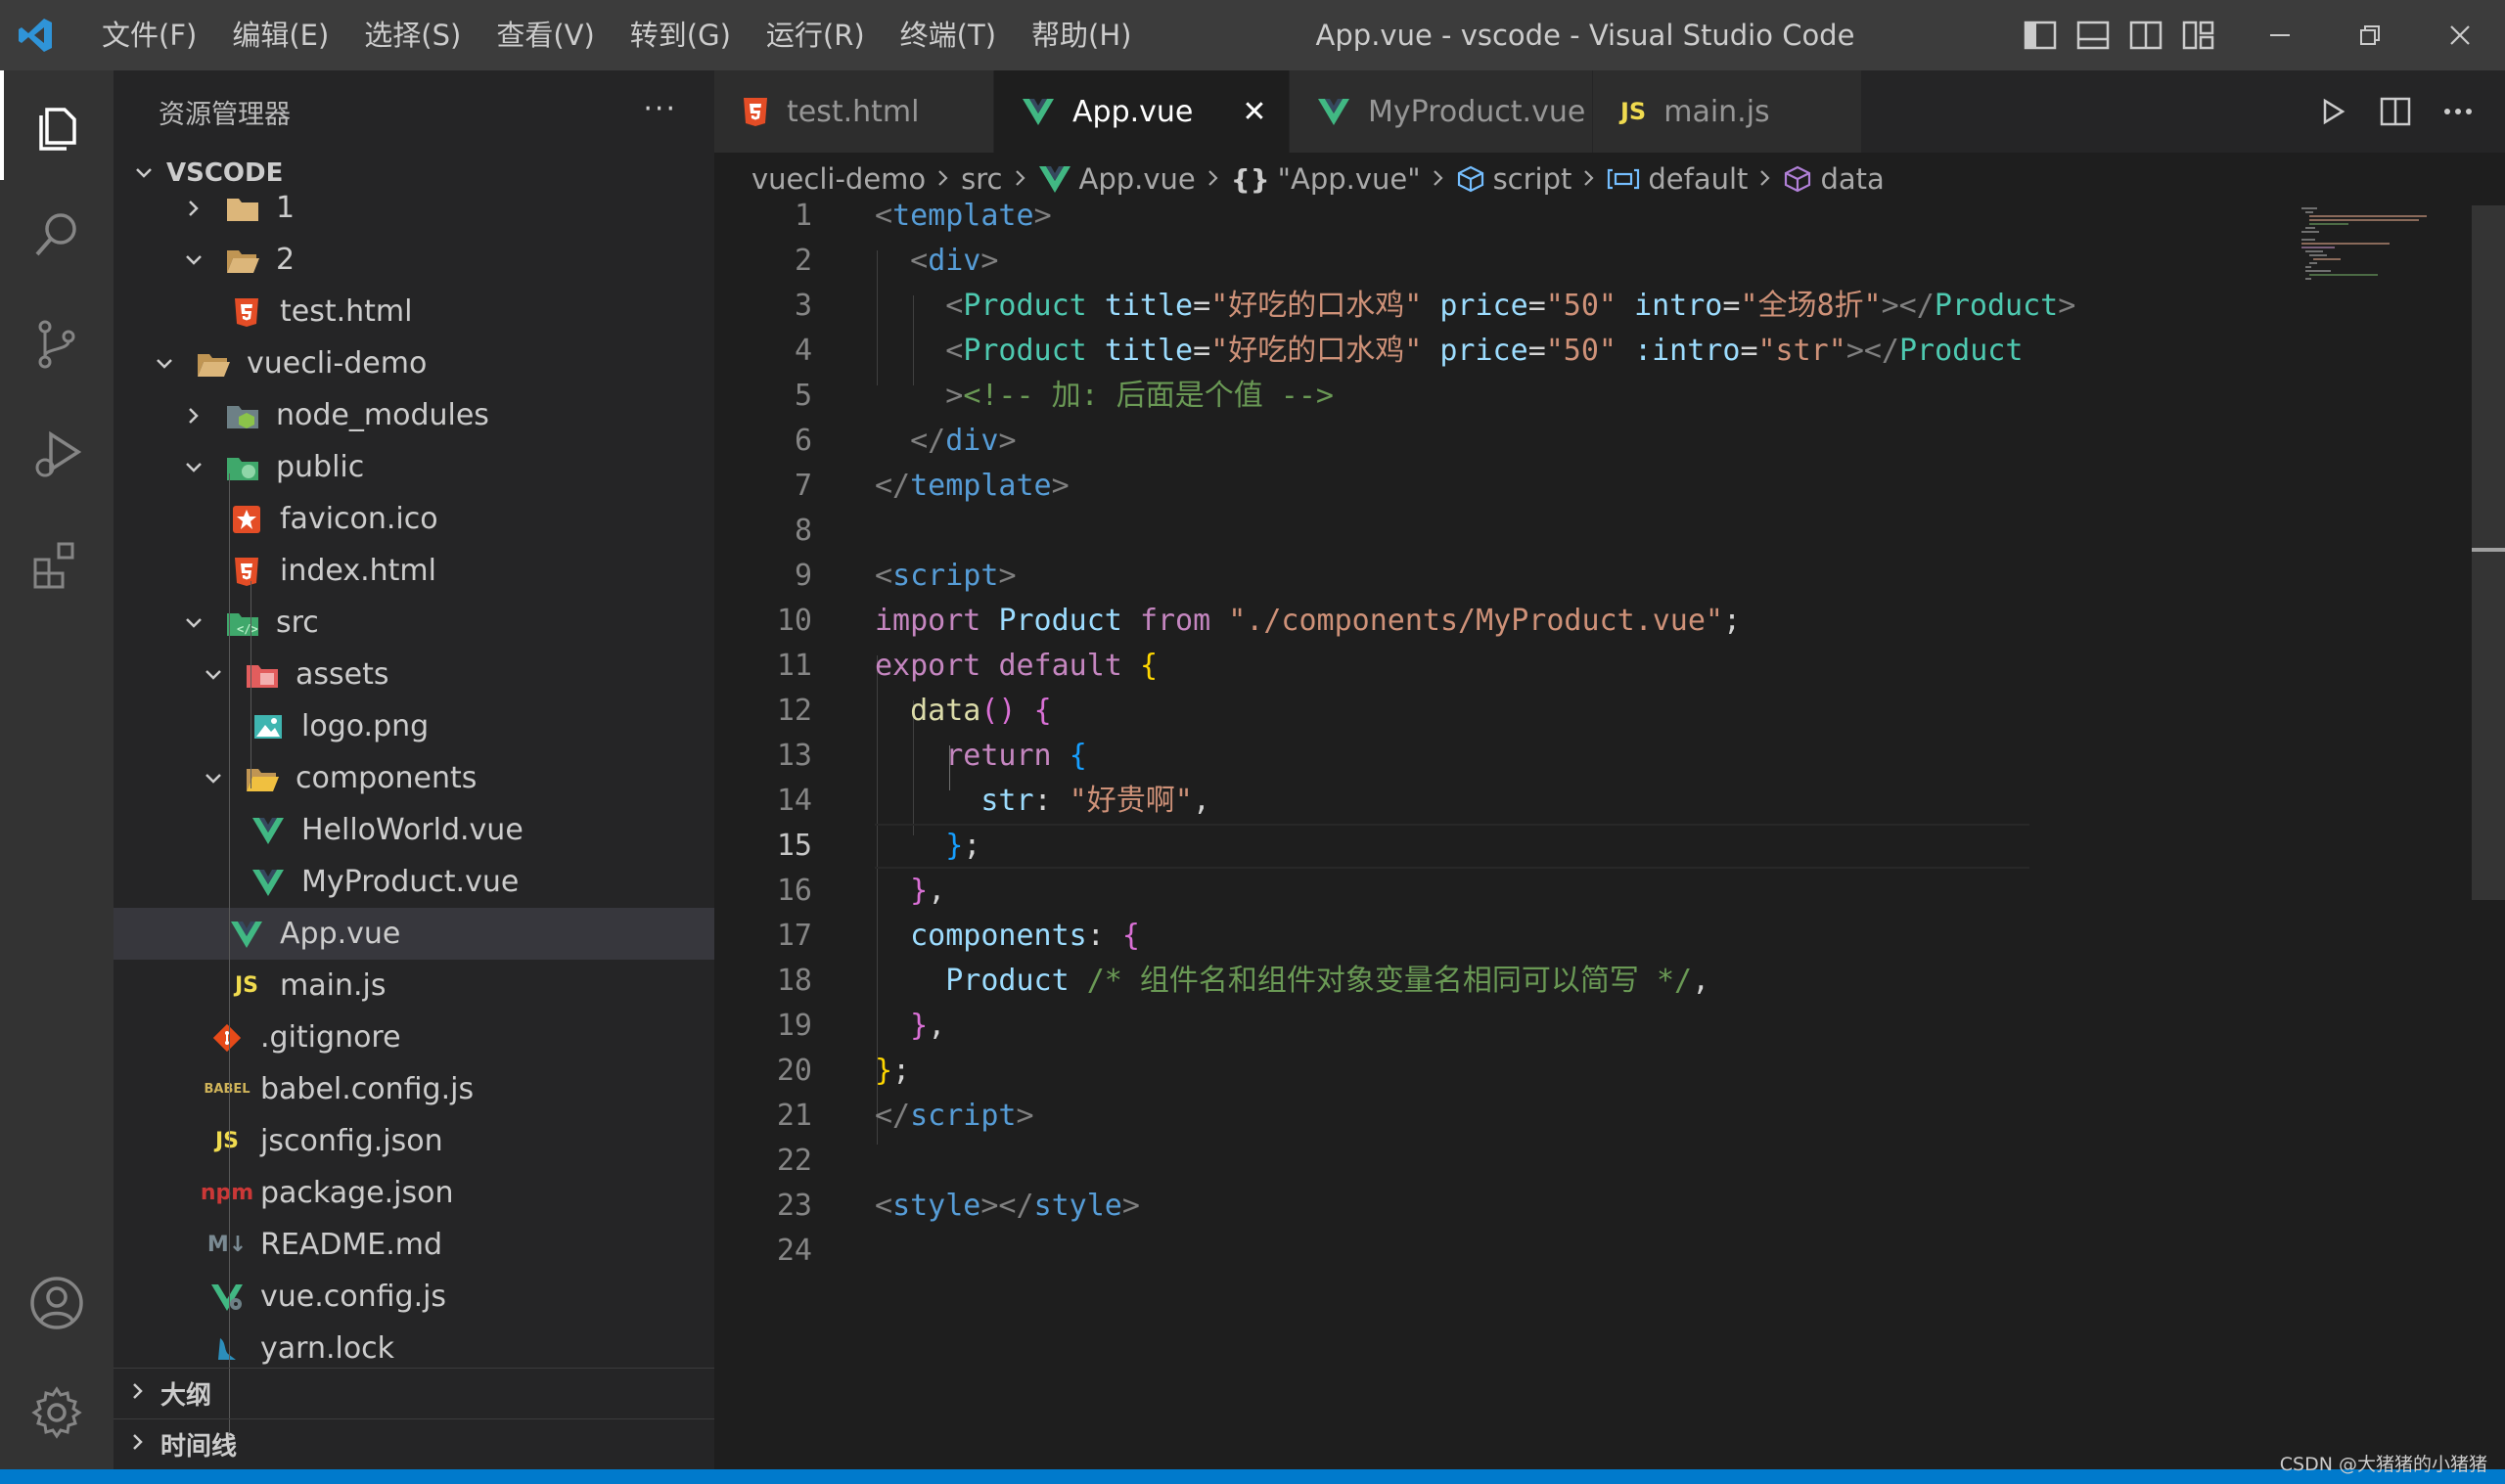 Image resolution: width=2505 pixels, height=1484 pixels. I want to click on tree-item-label: babel.config.js, so click(367, 1089).